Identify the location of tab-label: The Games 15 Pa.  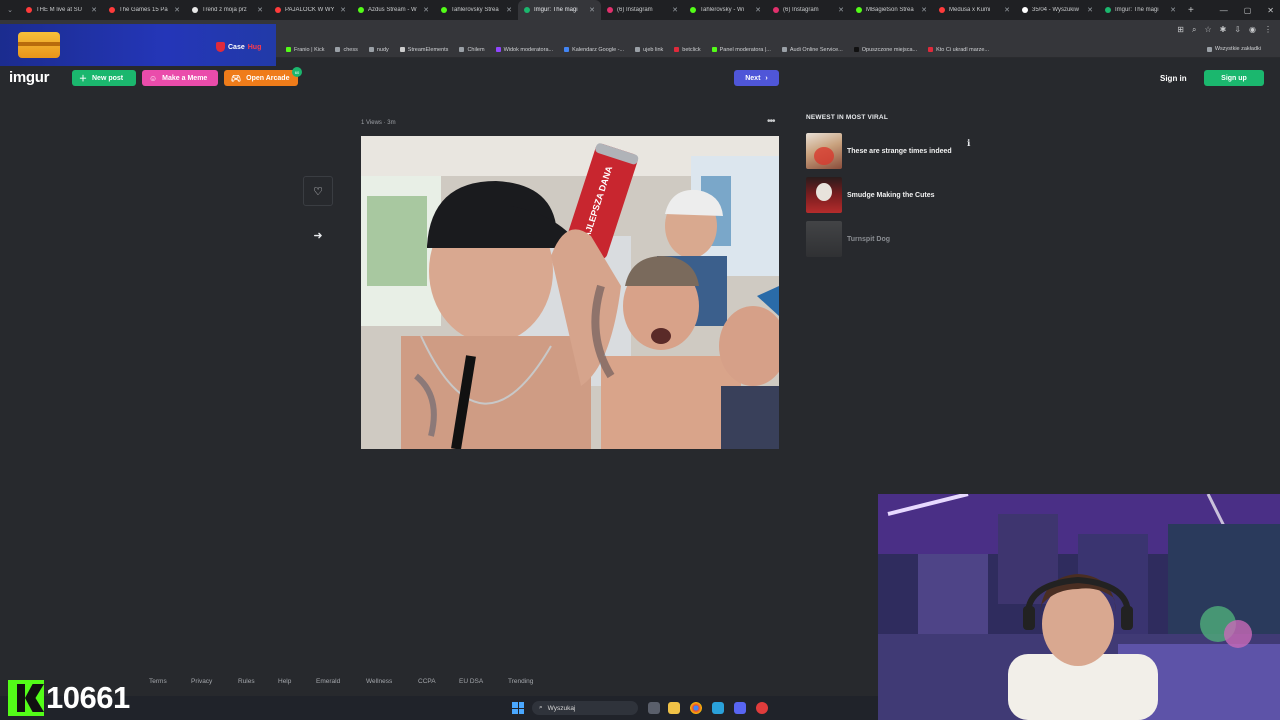
(143, 10).